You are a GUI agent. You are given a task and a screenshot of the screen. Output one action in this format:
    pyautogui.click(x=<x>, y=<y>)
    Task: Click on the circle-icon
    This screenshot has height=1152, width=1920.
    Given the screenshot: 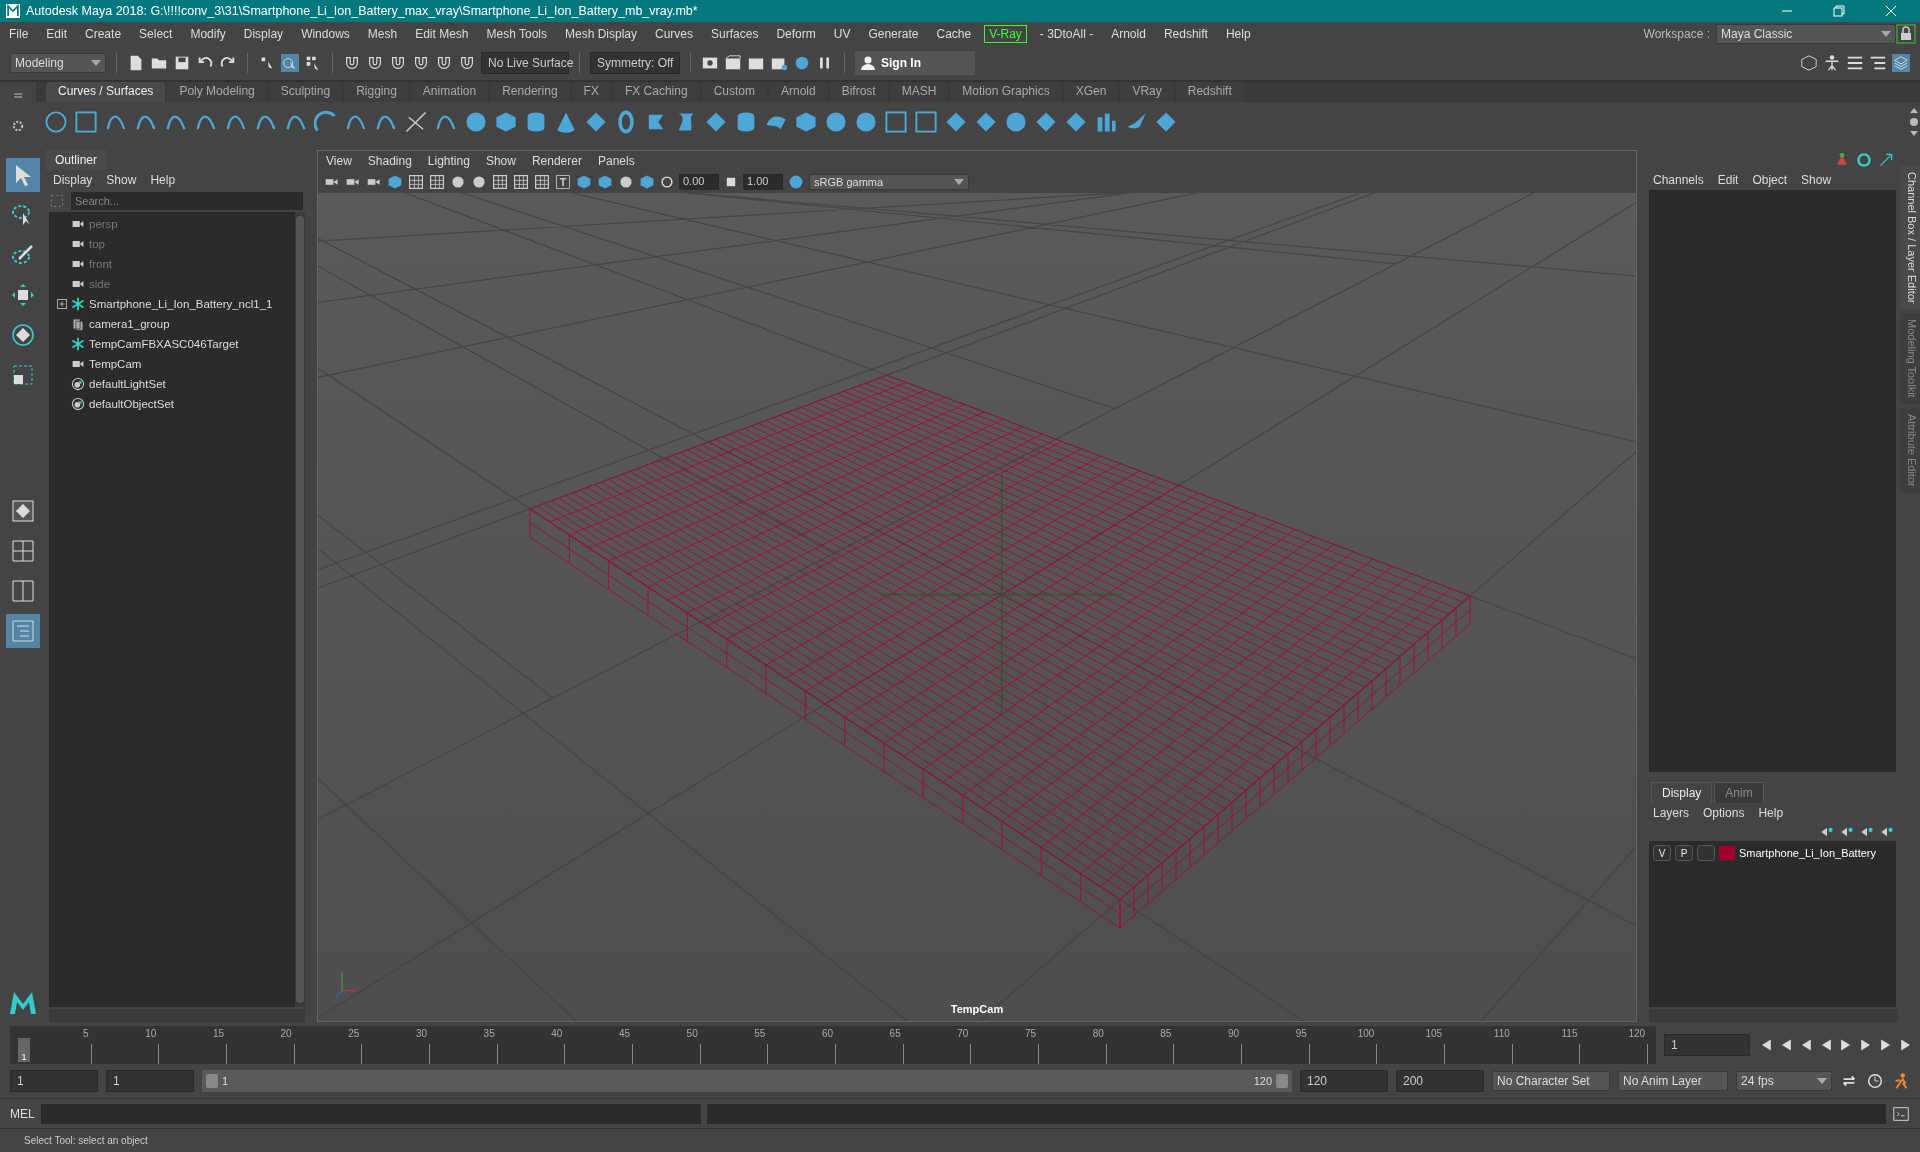 What is the action you would take?
    pyautogui.click(x=56, y=122)
    